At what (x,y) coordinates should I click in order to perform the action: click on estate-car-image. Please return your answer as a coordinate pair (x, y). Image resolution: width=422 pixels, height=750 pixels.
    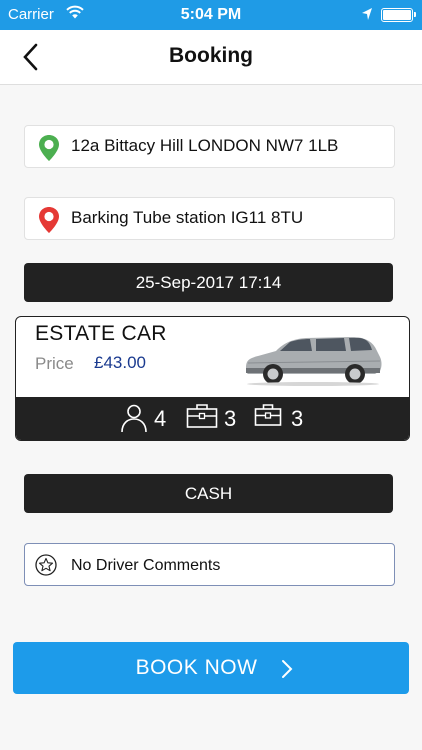
    Looking at the image, I should click on (314, 361).